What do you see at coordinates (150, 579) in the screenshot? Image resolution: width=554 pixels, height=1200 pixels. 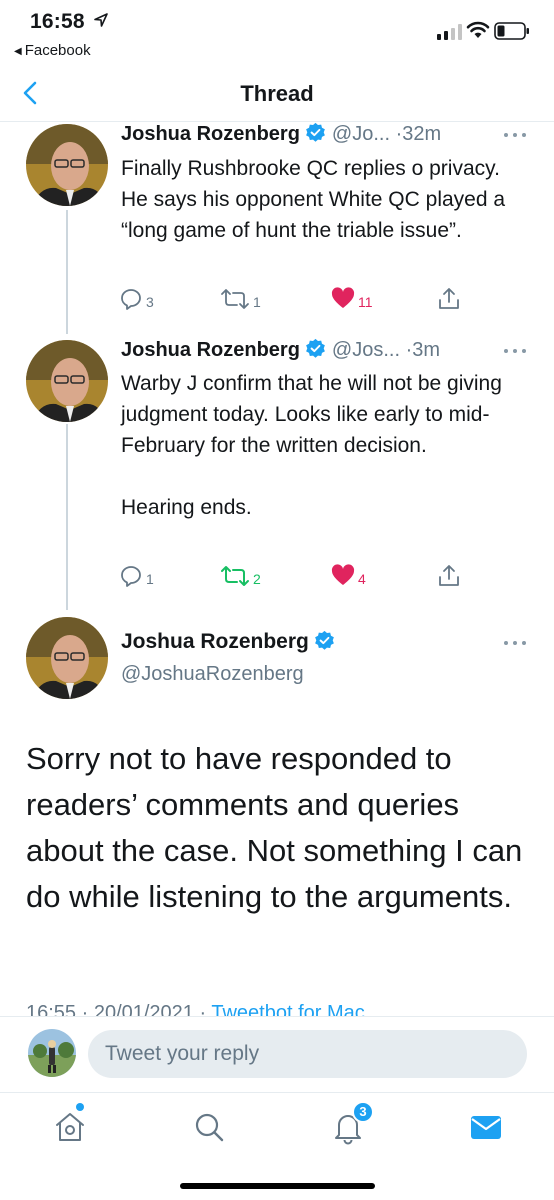 I see `reply-count: 1` at bounding box center [150, 579].